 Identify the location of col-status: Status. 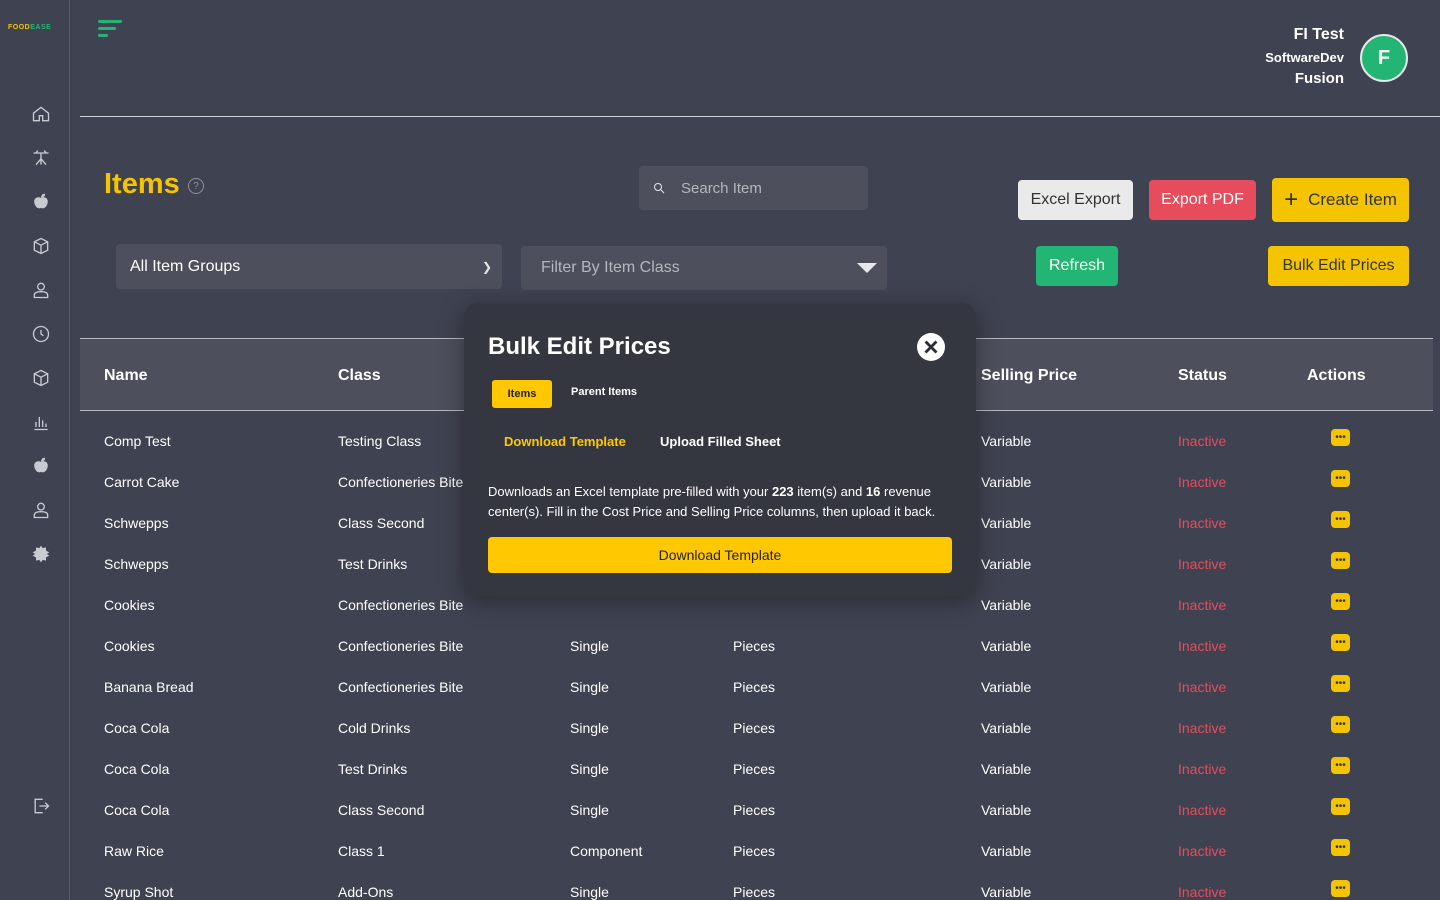
(1202, 376).